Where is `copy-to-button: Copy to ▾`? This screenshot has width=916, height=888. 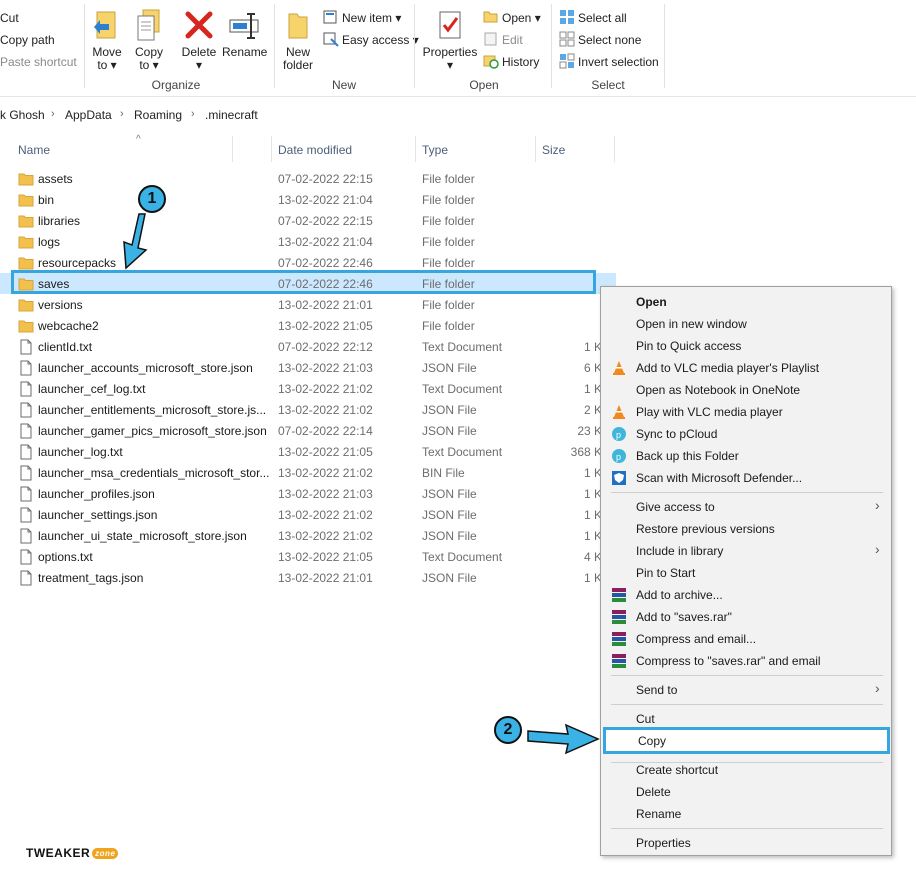 copy-to-button: Copy to ▾ is located at coordinates (149, 40).